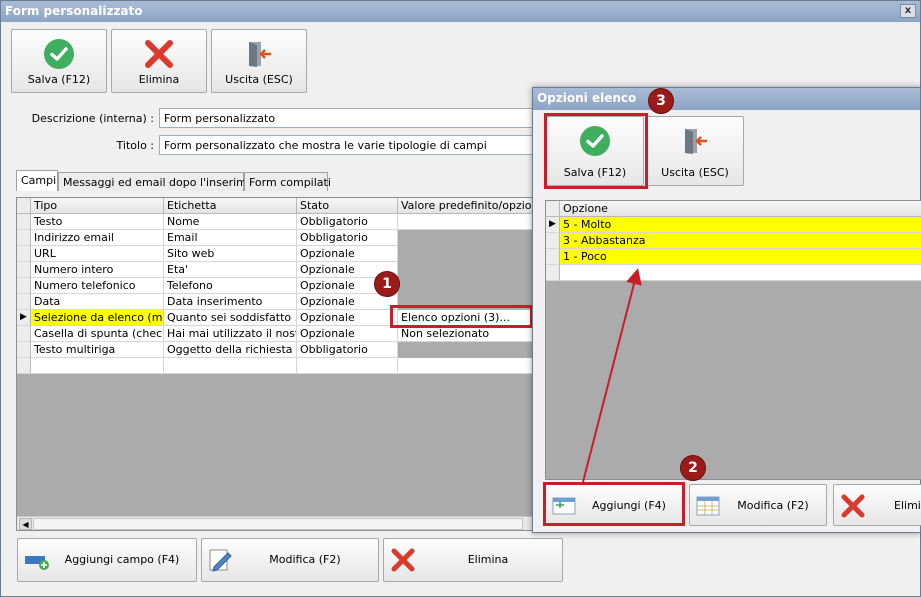 This screenshot has height=597, width=921. Describe the element at coordinates (349, 118) in the screenshot. I see `description-input: Form personalizzato` at that location.